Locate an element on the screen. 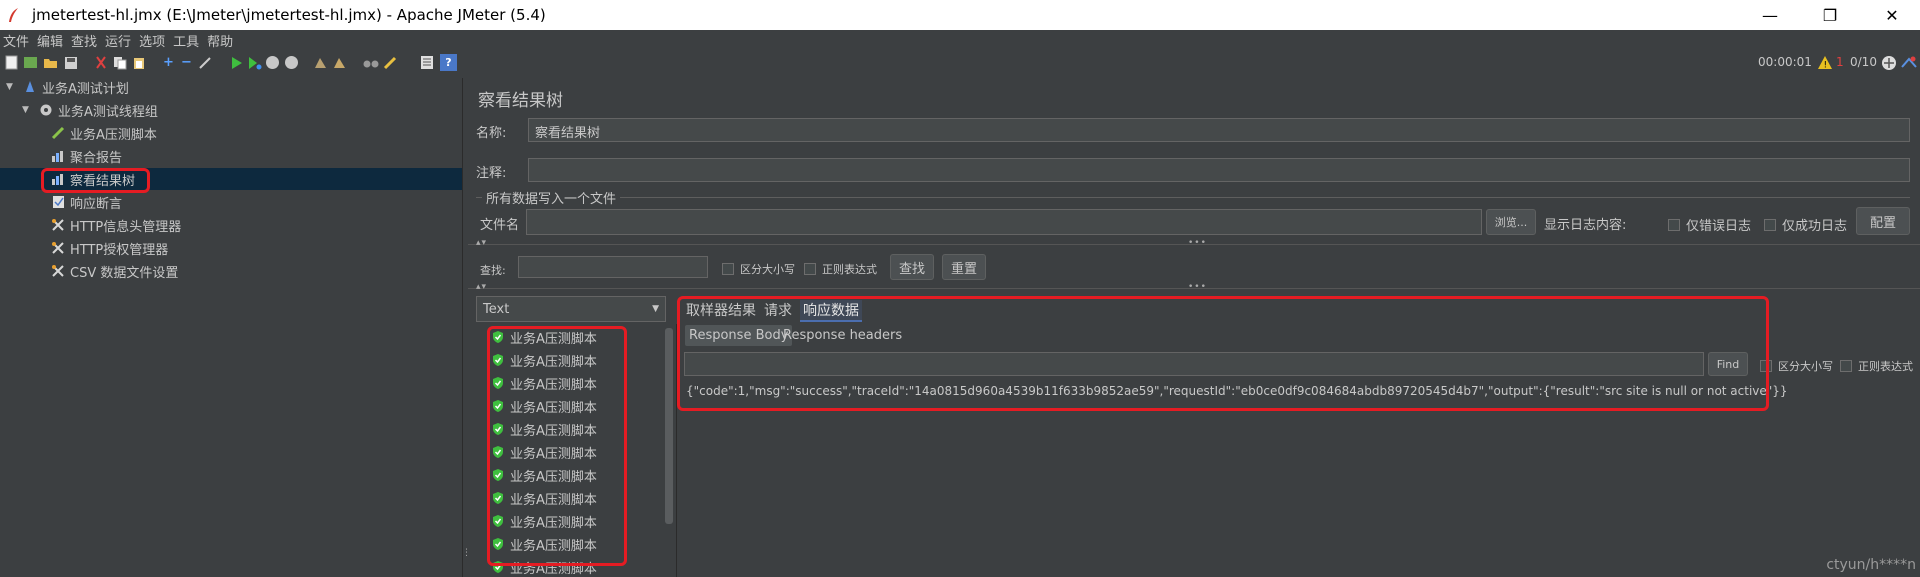 The image size is (1920, 577). start-icon is located at coordinates (236, 62).